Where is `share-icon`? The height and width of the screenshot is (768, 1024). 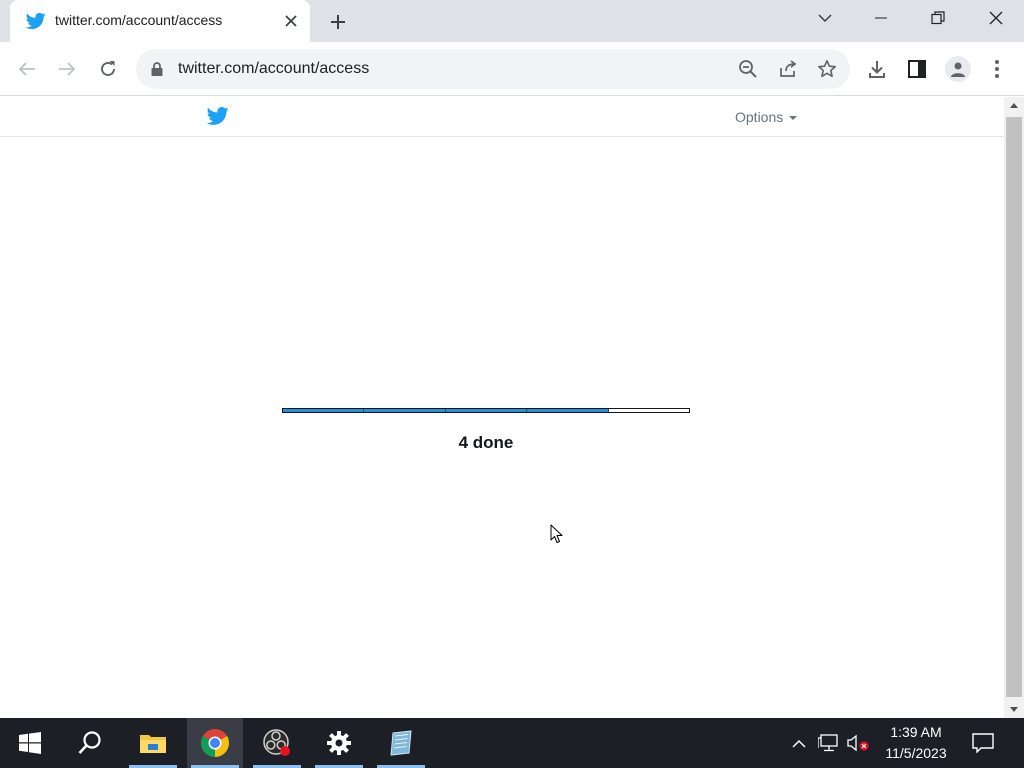 share-icon is located at coordinates (788, 68).